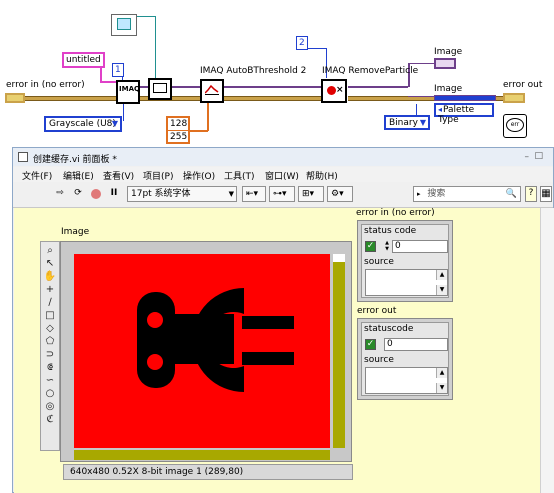 The image size is (554, 493). Describe the element at coordinates (389, 329) in the screenshot. I see `error-out-status-header: statuscode` at that location.